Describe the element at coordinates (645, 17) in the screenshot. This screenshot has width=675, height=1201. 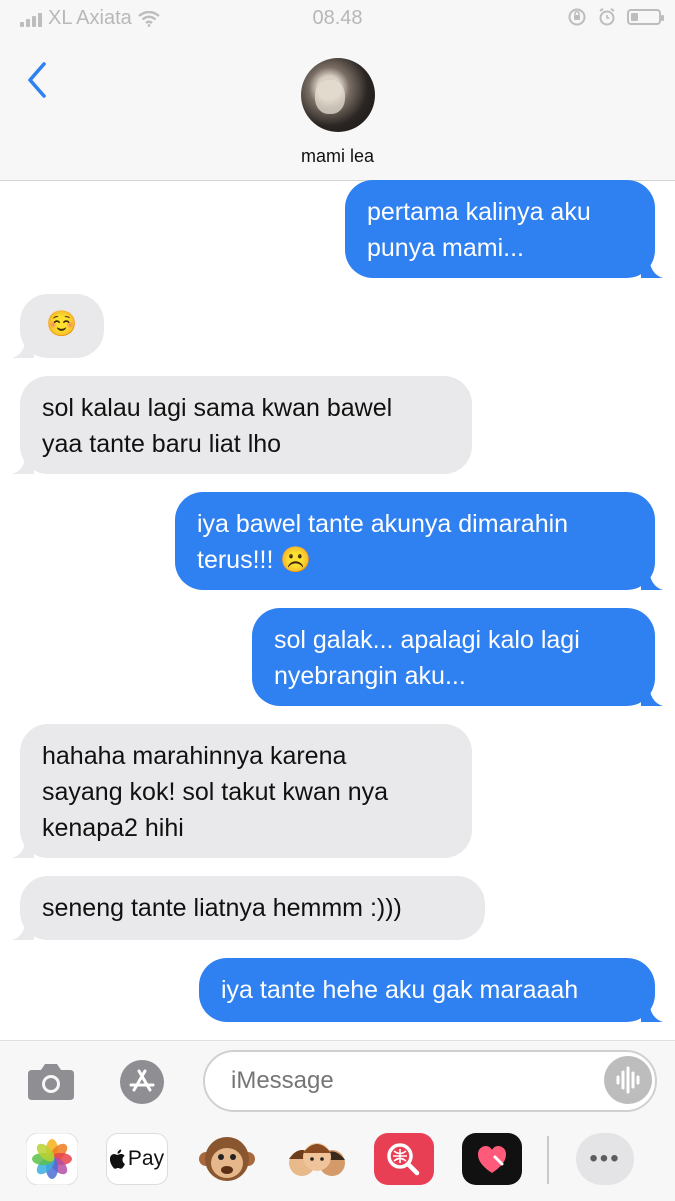
I see `battery-icon` at that location.